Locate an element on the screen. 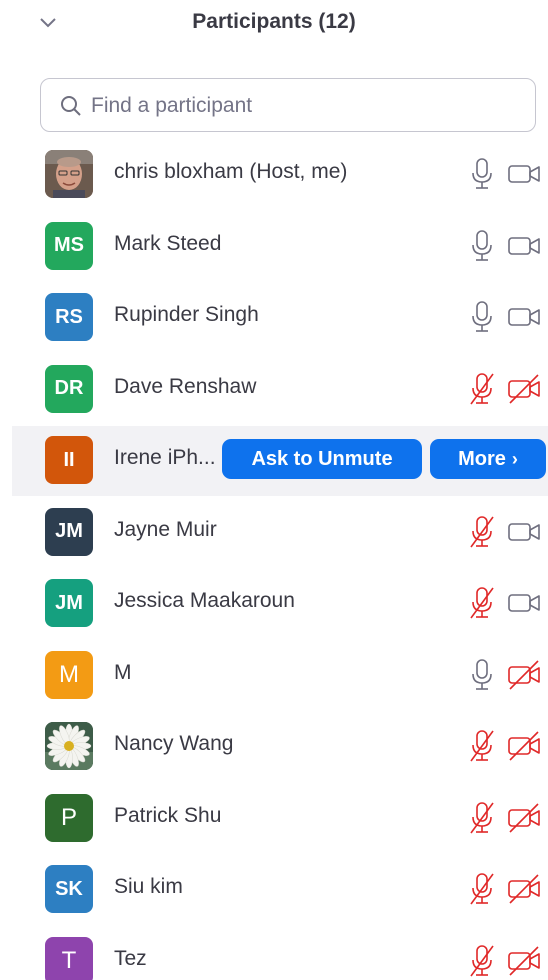  avatar: II is located at coordinates (69, 460).